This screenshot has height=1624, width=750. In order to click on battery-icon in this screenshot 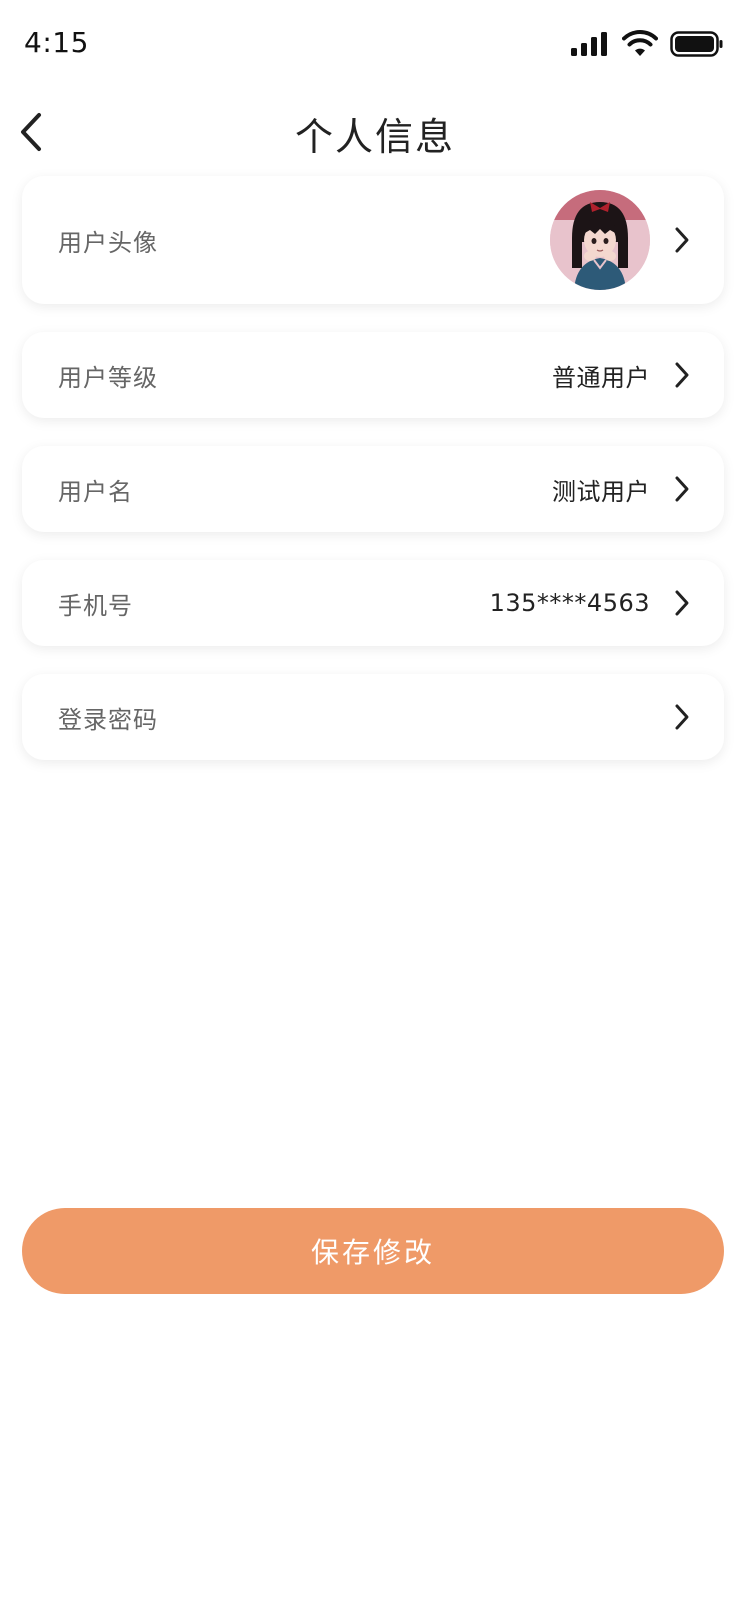, I will do `click(696, 44)`.